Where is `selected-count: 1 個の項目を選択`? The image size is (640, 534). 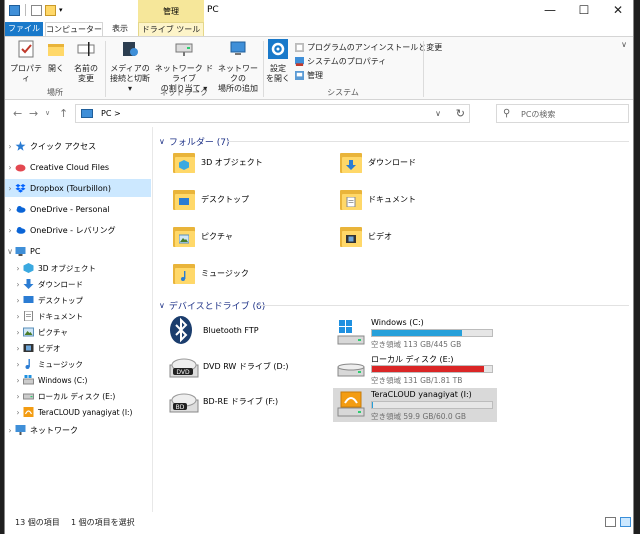
selected-count: 1 個の項目を選択 is located at coordinates (103, 522).